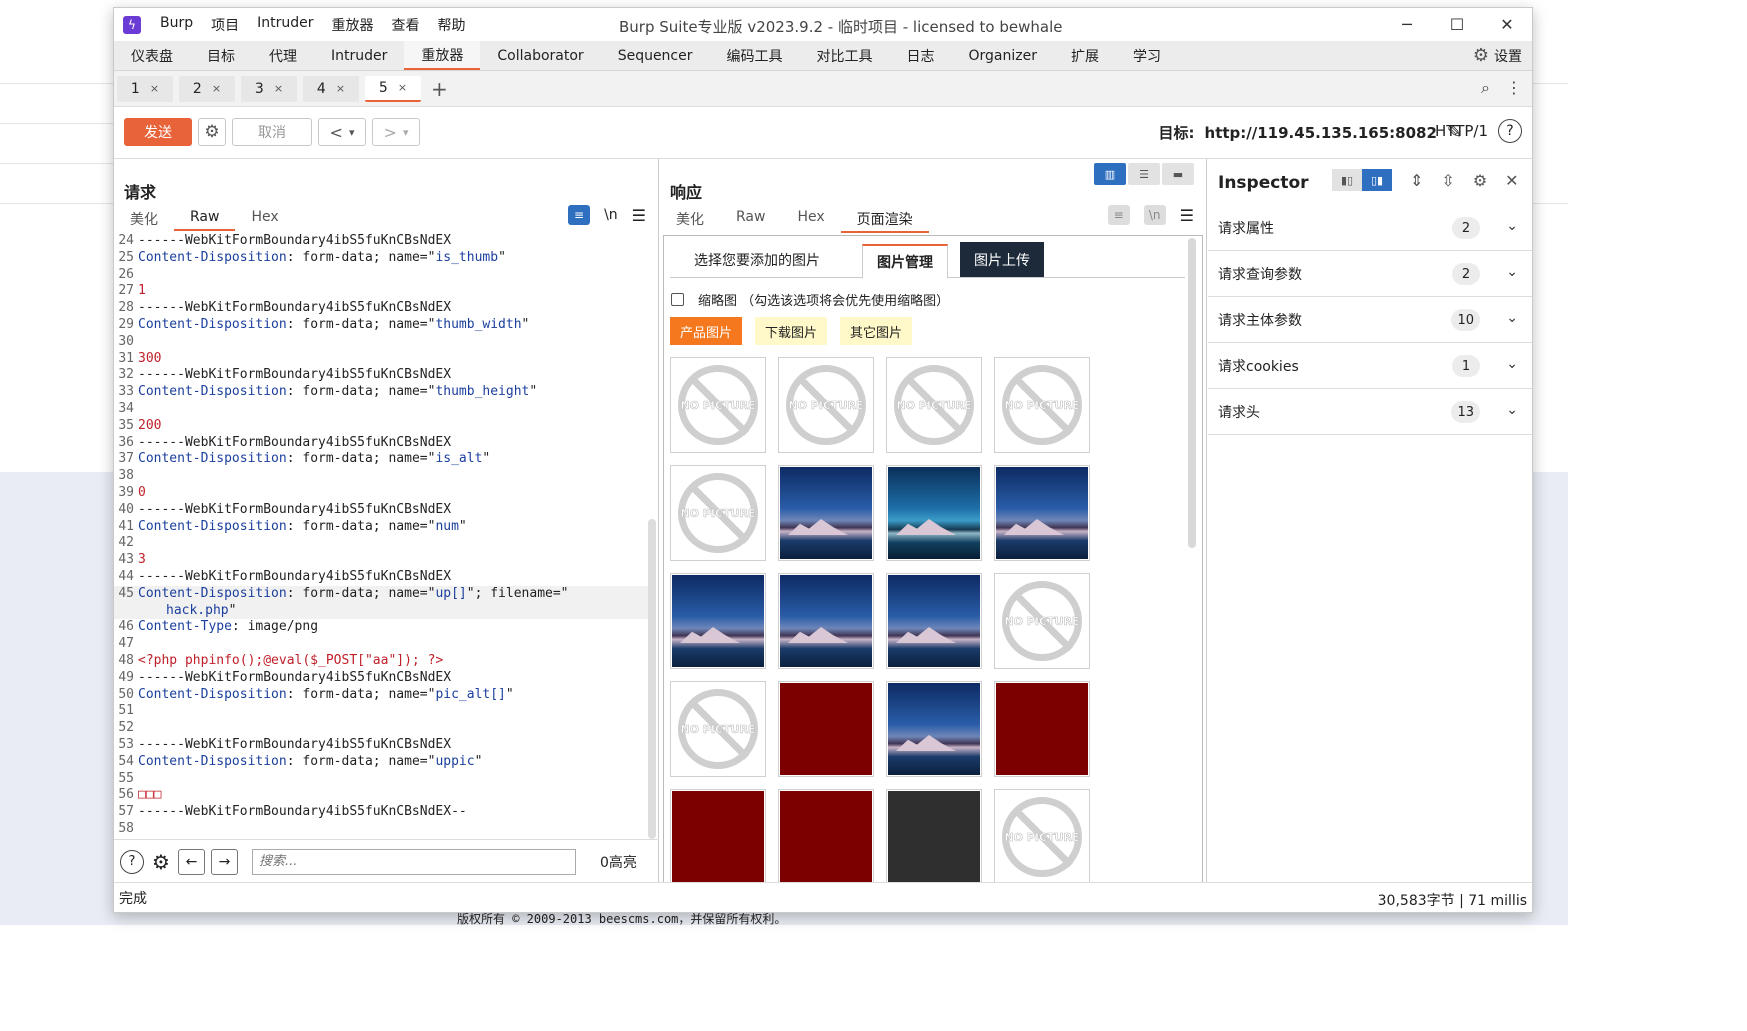 The height and width of the screenshot is (1031, 1747). I want to click on menu-project: 项目, so click(225, 25).